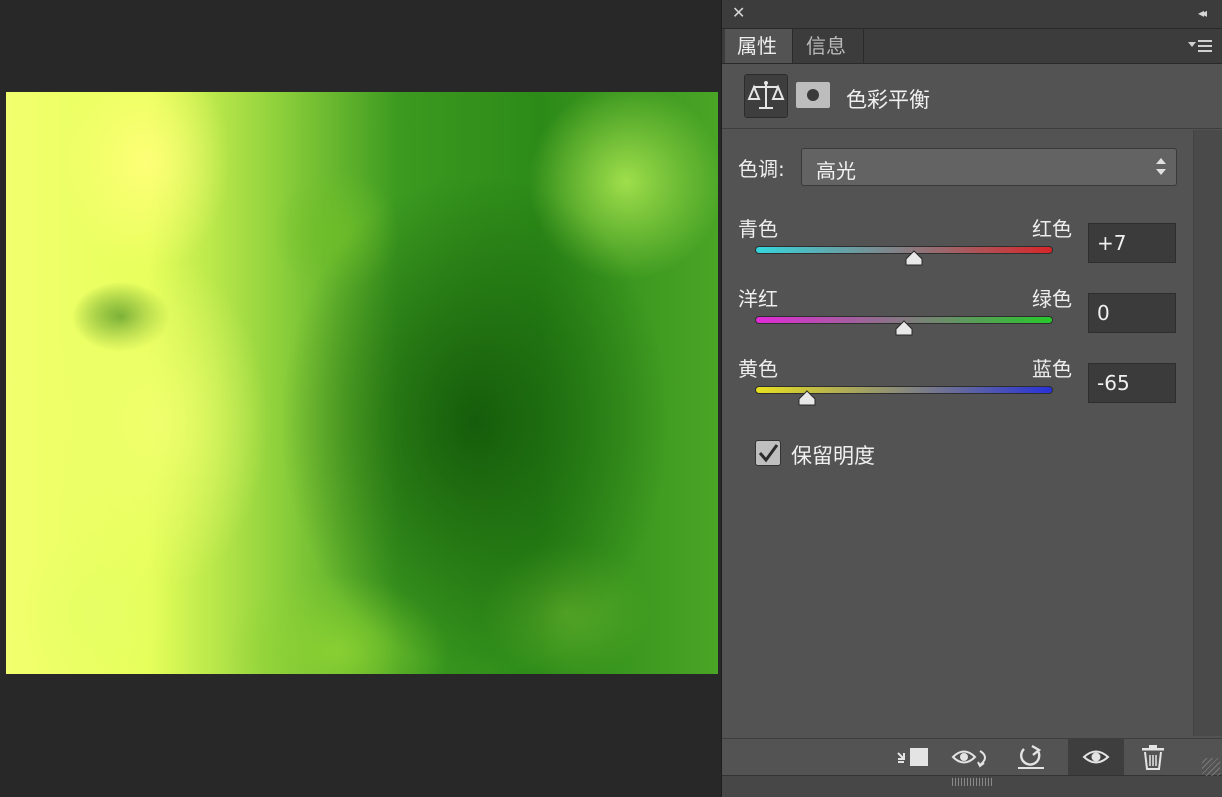 The width and height of the screenshot is (1222, 797). I want to click on adjustment-title: 色彩平衡, so click(888, 100).